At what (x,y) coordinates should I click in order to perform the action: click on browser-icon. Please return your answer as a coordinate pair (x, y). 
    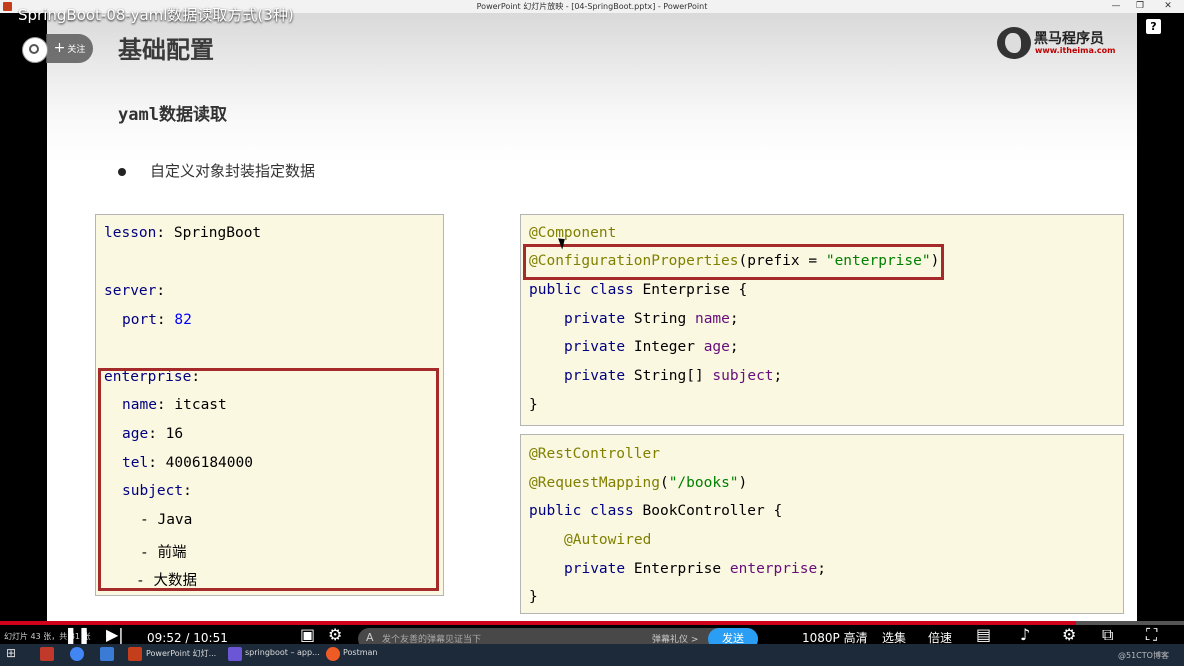
    Looking at the image, I should click on (77, 654).